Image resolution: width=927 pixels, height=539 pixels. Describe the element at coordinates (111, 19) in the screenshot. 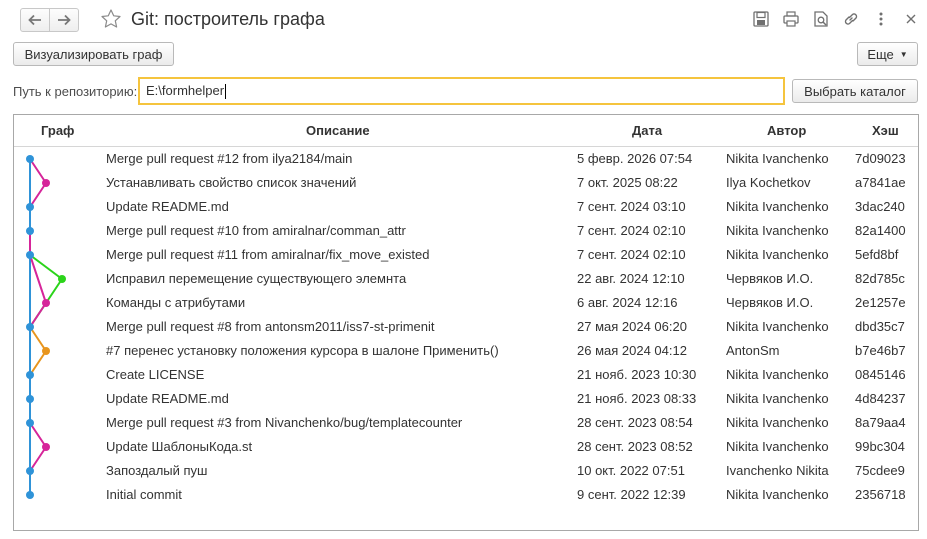

I see `favorite-star-icon` at that location.